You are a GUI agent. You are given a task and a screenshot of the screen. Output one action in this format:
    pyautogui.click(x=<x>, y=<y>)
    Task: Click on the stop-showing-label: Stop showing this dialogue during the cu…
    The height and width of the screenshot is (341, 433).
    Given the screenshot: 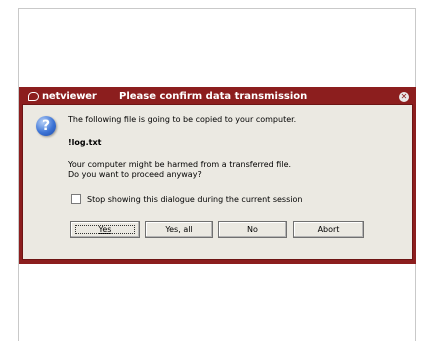 What is the action you would take?
    pyautogui.click(x=194, y=199)
    